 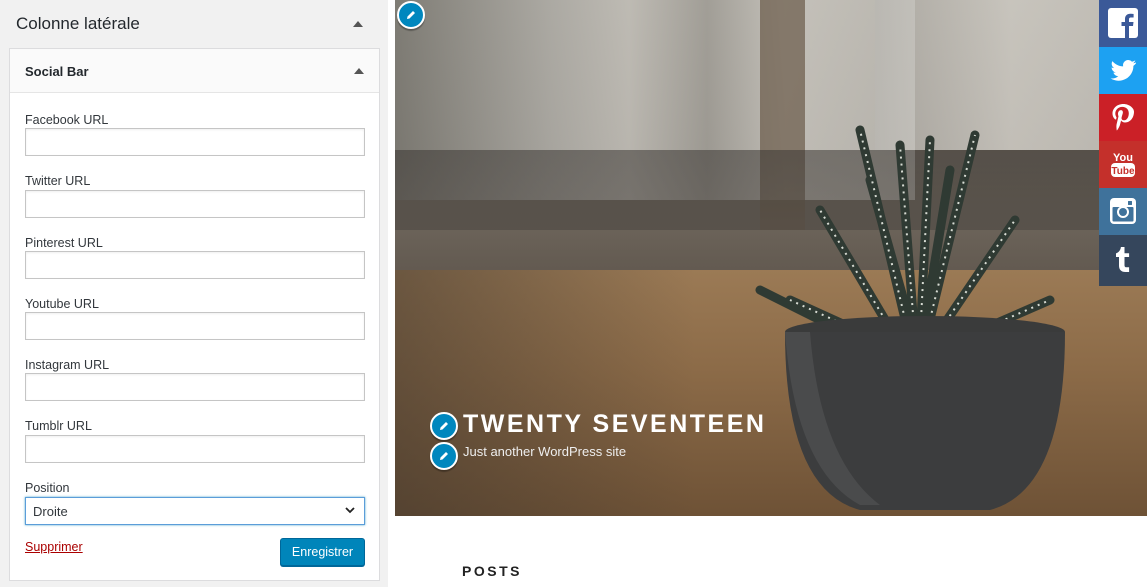 I want to click on youtube-button: You Tube, so click(x=1123, y=164).